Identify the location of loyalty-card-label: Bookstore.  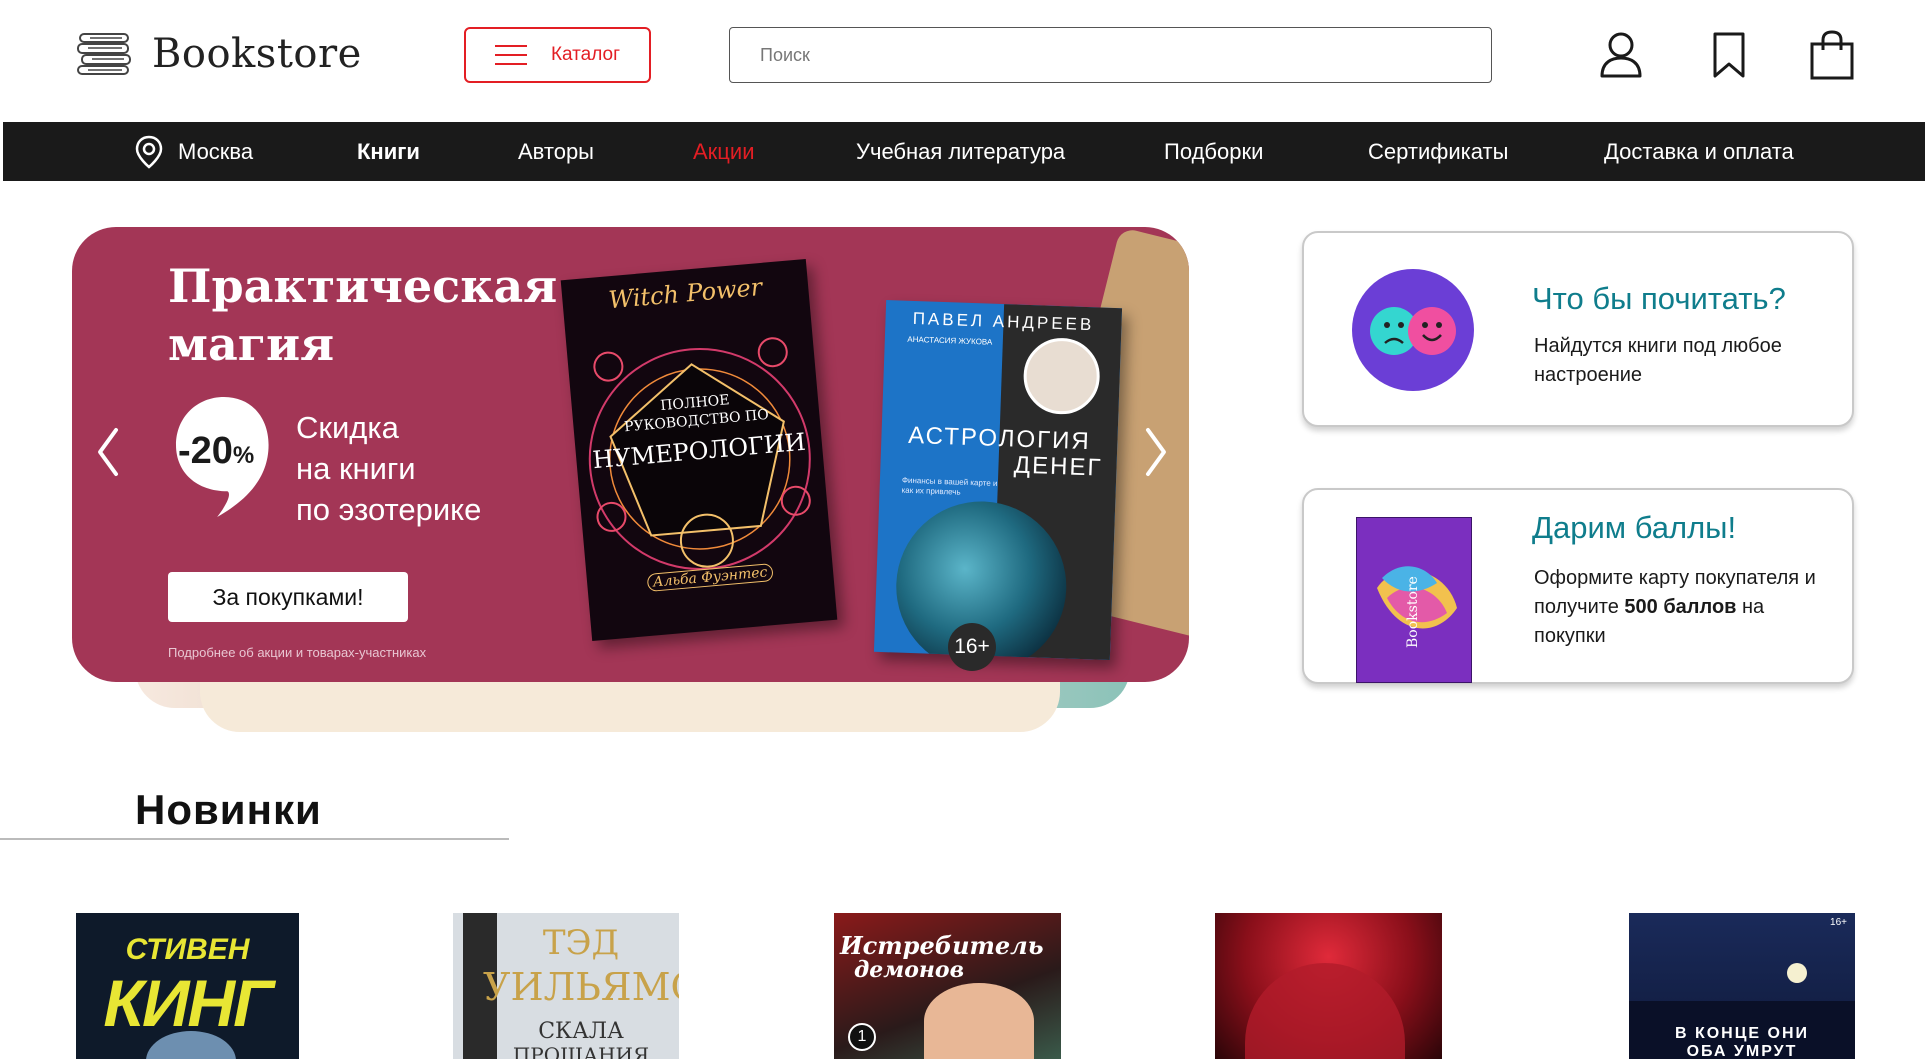
(1413, 612).